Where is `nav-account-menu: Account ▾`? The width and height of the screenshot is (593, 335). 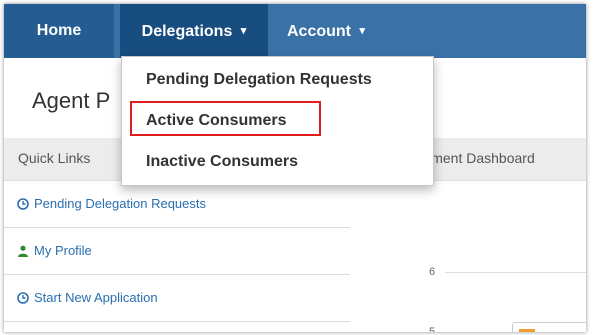
nav-account-menu: Account ▾ is located at coordinates (326, 31).